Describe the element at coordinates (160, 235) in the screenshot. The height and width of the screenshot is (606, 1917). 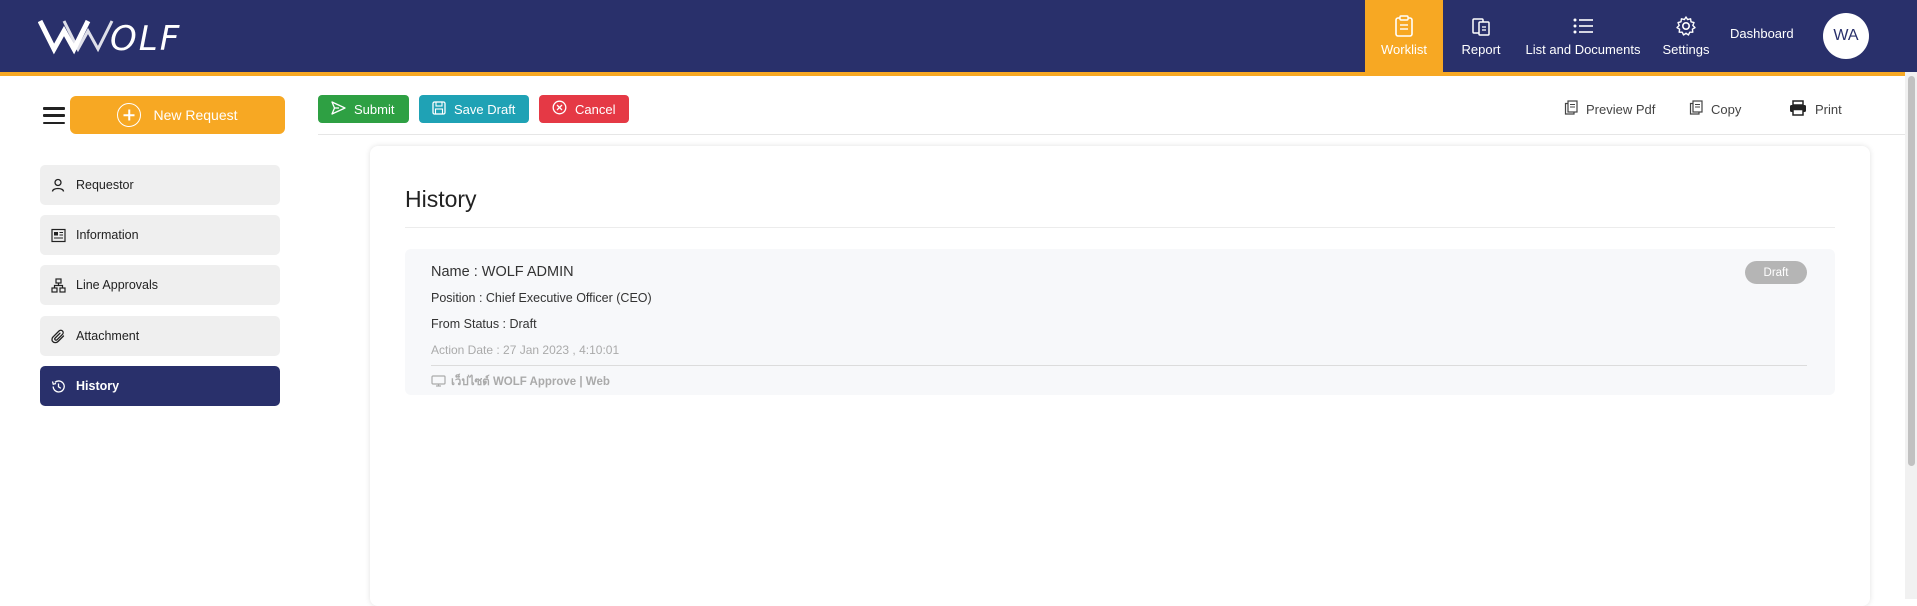
I see `sidebar-item-information: Information` at that location.